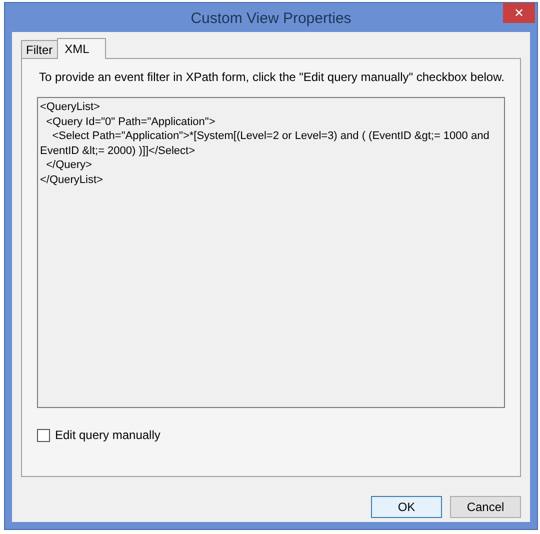 Image resolution: width=540 pixels, height=534 pixels. I want to click on dialog-button: OK, so click(406, 507).